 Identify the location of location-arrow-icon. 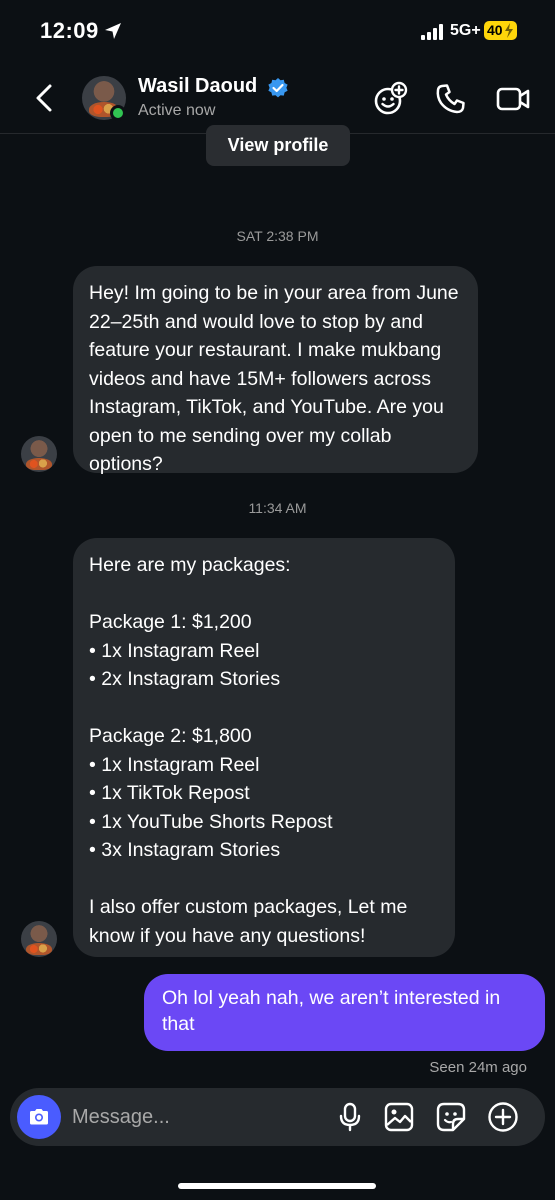
(113, 31).